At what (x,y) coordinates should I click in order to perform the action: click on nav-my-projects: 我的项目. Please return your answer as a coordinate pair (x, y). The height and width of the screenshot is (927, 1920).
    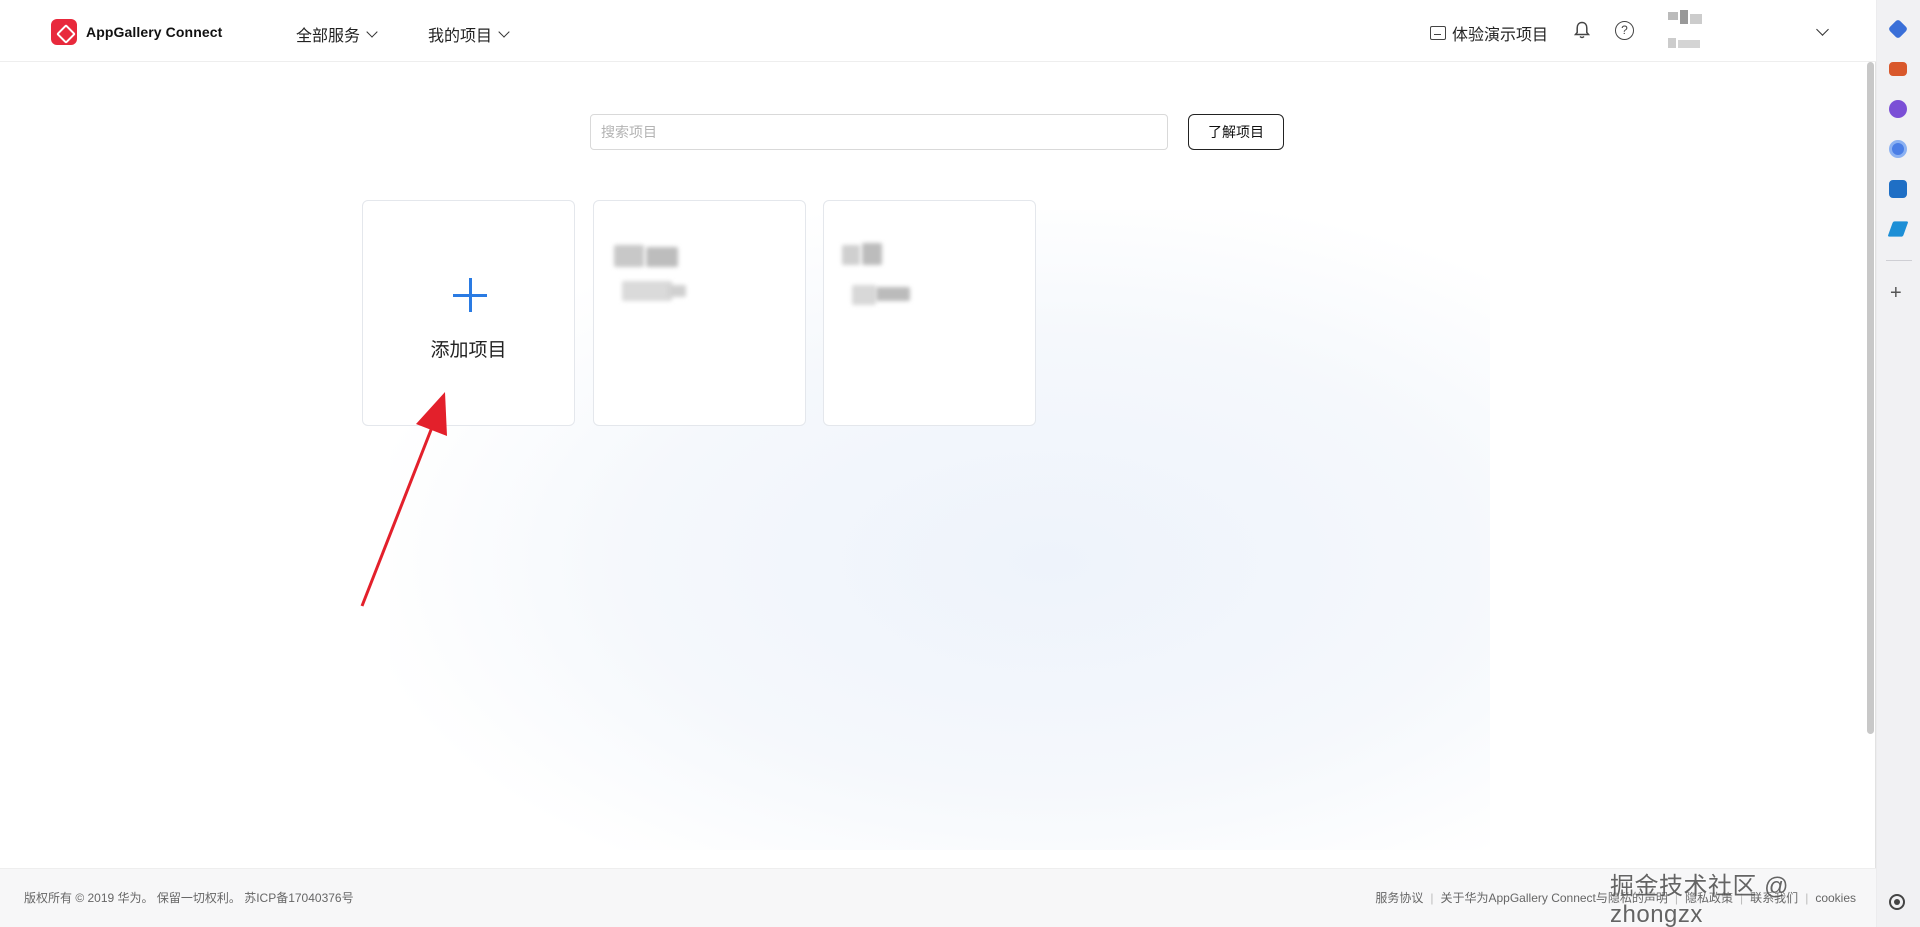
    Looking at the image, I should click on (469, 34).